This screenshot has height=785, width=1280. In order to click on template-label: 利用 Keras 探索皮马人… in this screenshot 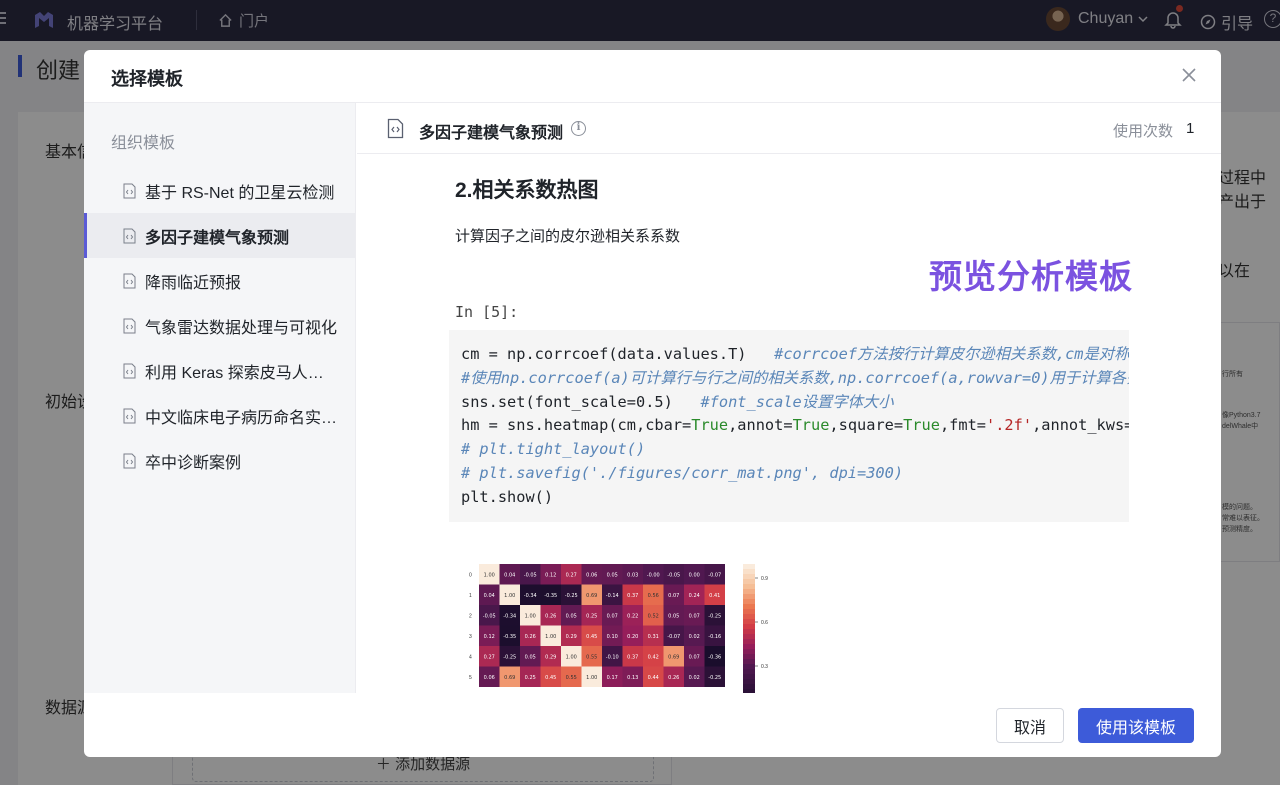, I will do `click(234, 373)`.